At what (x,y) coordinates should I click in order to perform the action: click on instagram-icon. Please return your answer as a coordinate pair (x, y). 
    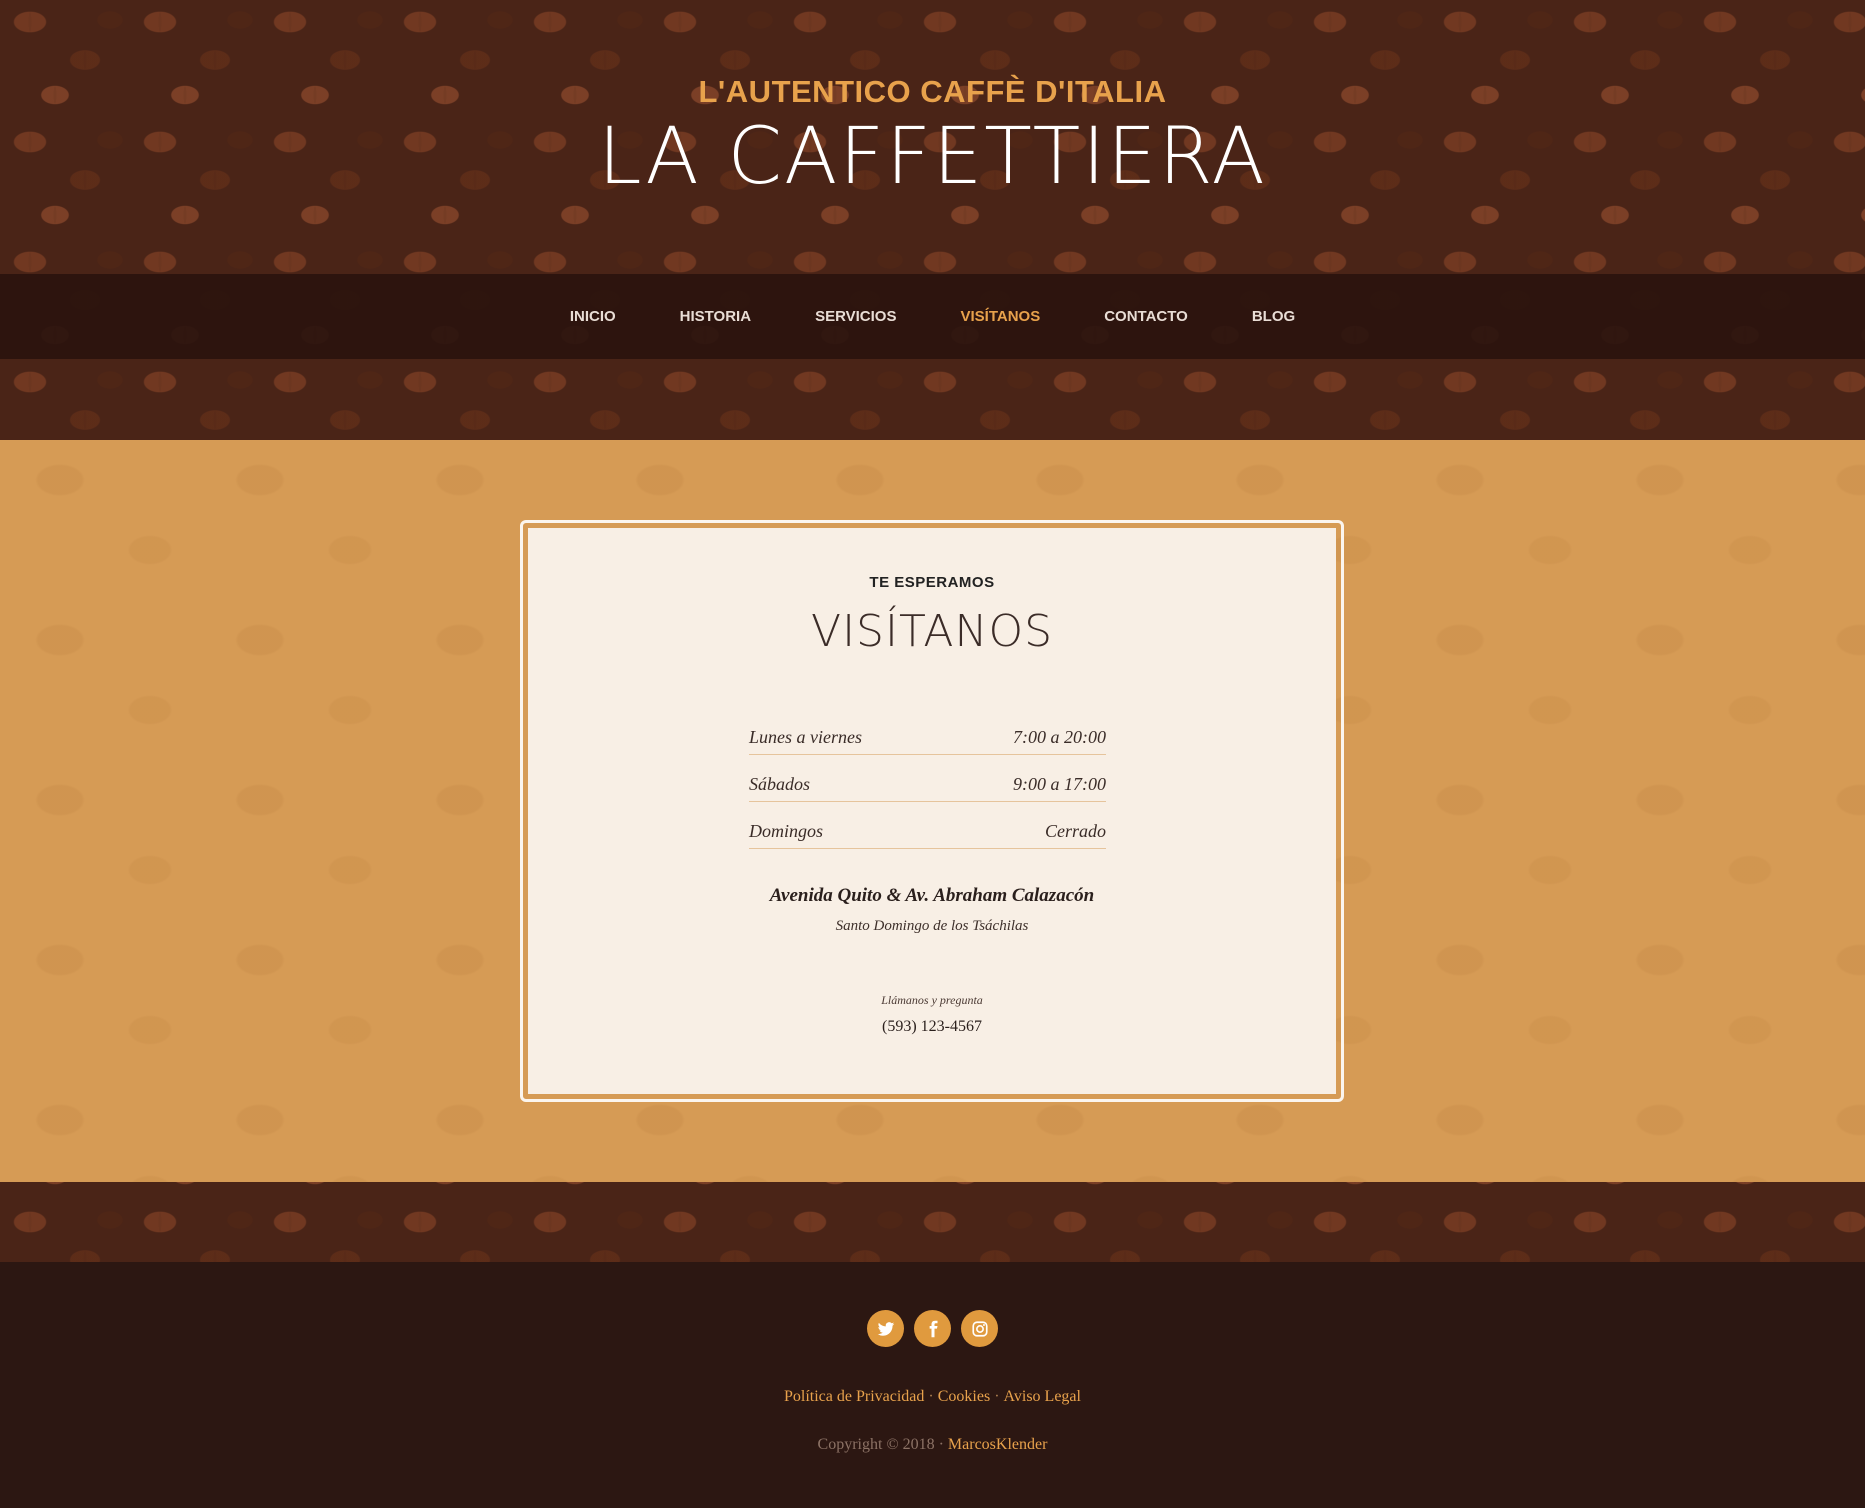
    Looking at the image, I should click on (979, 1328).